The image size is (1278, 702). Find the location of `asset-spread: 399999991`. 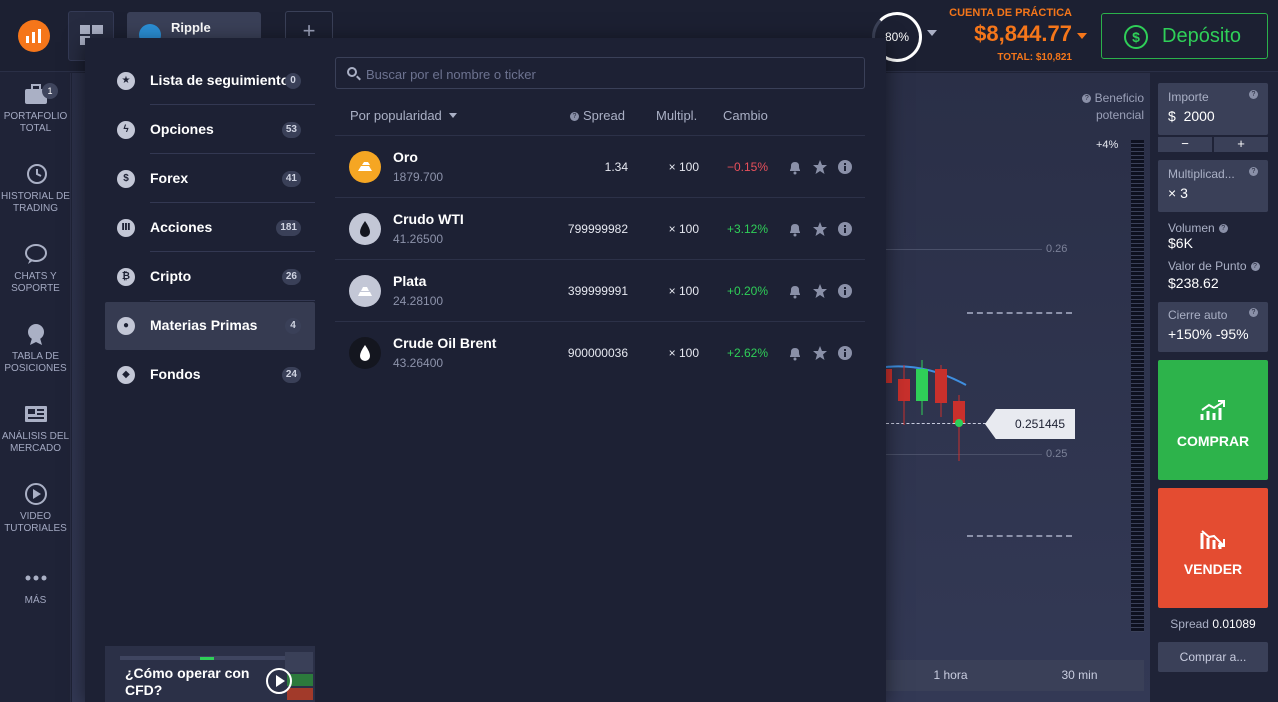

asset-spread: 399999991 is located at coordinates (597, 291).